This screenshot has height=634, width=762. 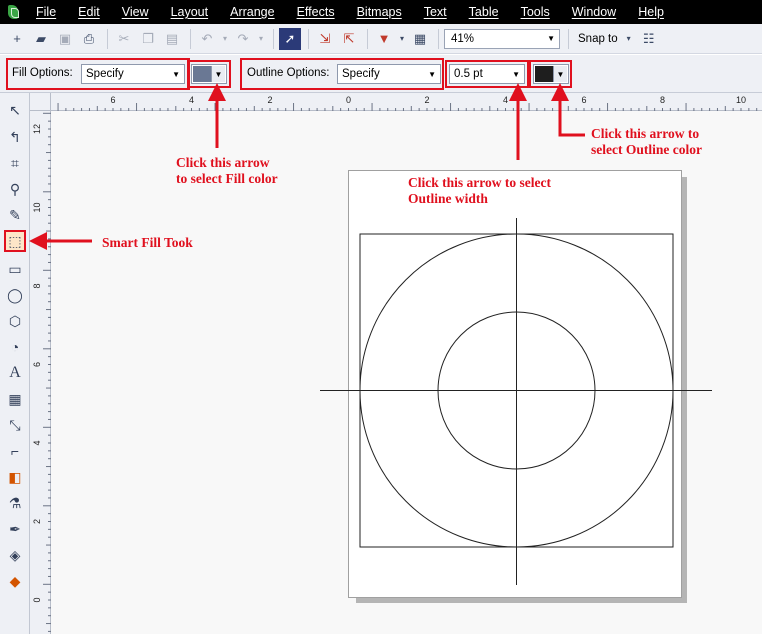 I want to click on annotation-outline-width: Click this arrow to select Outline width, so click(x=479, y=190).